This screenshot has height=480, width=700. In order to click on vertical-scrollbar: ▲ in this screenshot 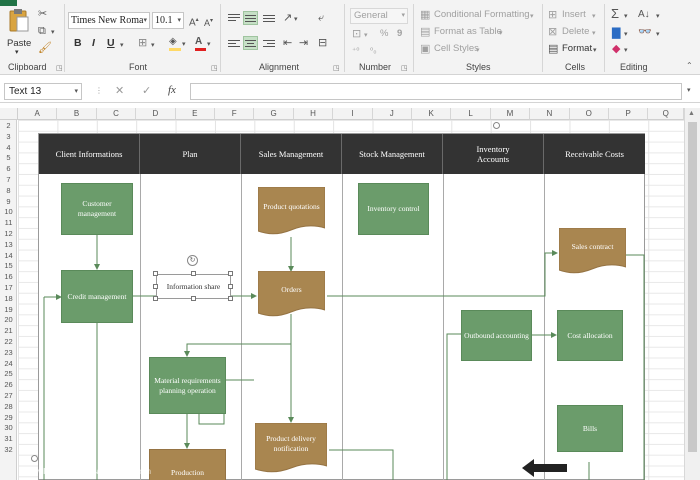, I will do `click(692, 294)`.